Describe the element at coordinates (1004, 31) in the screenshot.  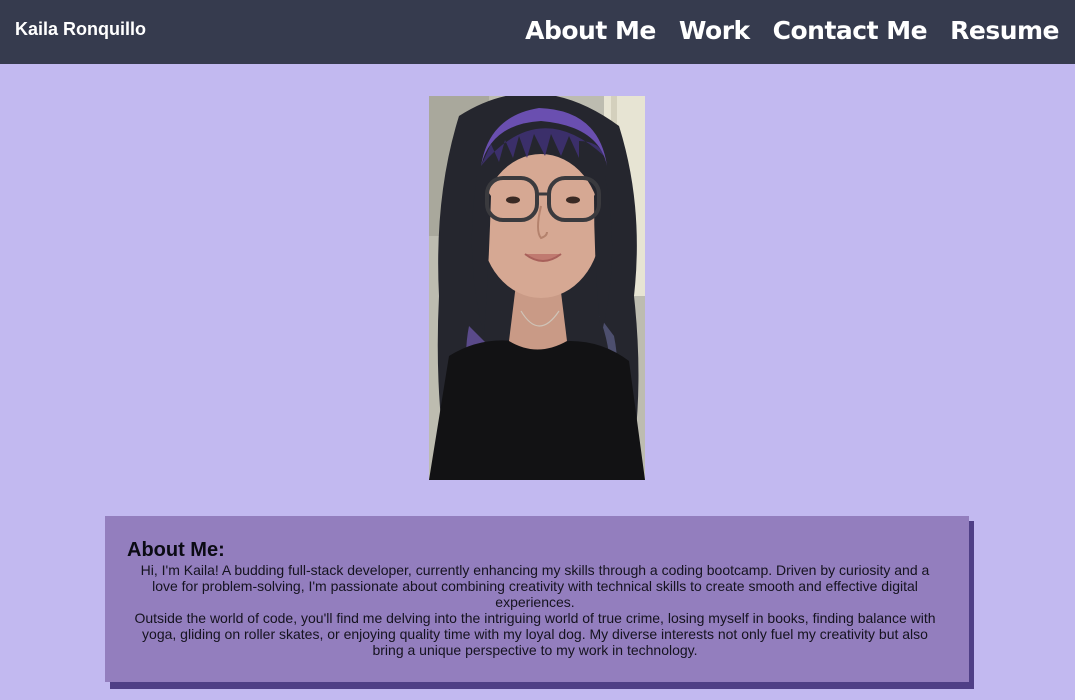
I see `nav-link-resume: Resume` at that location.